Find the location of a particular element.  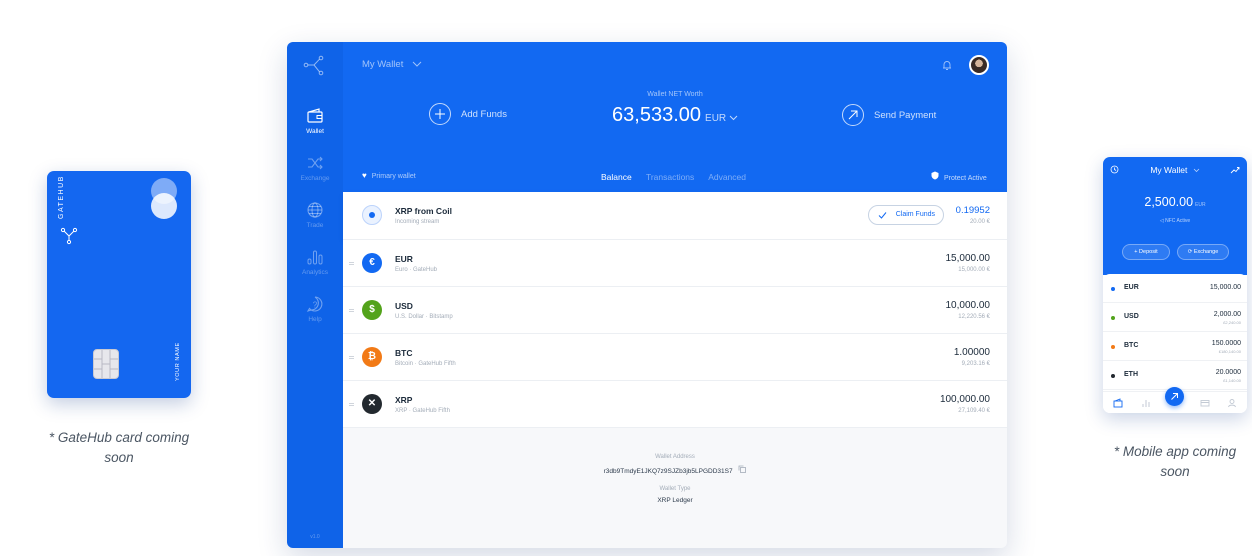

tab-advanced: Advanced is located at coordinates (727, 177).